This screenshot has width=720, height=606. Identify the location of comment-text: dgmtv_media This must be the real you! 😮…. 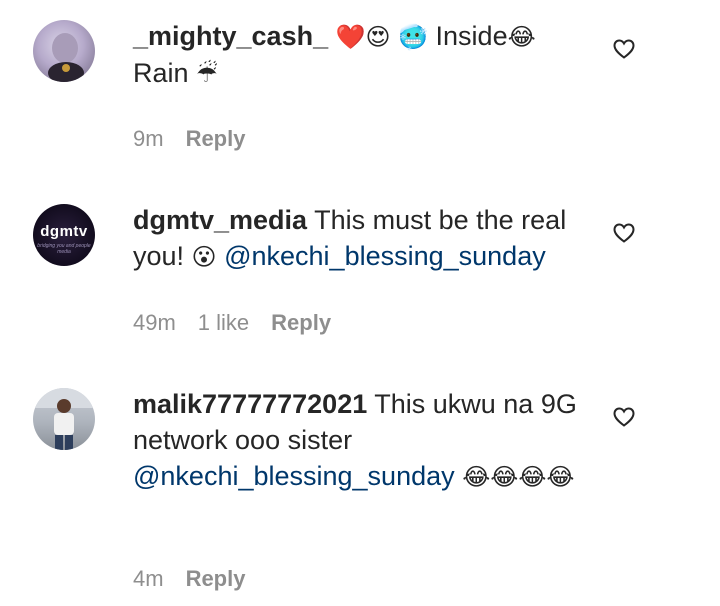
(350, 238).